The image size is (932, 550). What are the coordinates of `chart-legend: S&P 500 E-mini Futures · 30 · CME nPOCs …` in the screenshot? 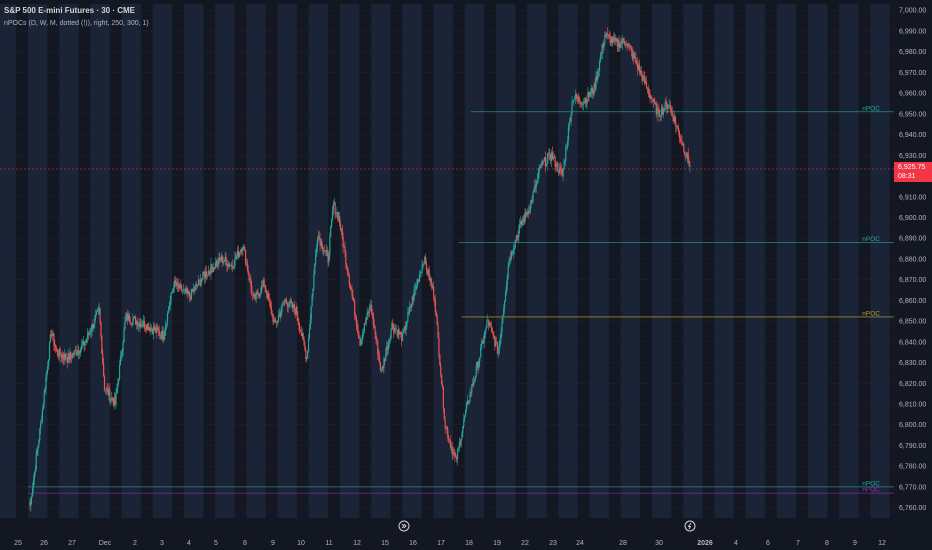 It's located at (76, 17).